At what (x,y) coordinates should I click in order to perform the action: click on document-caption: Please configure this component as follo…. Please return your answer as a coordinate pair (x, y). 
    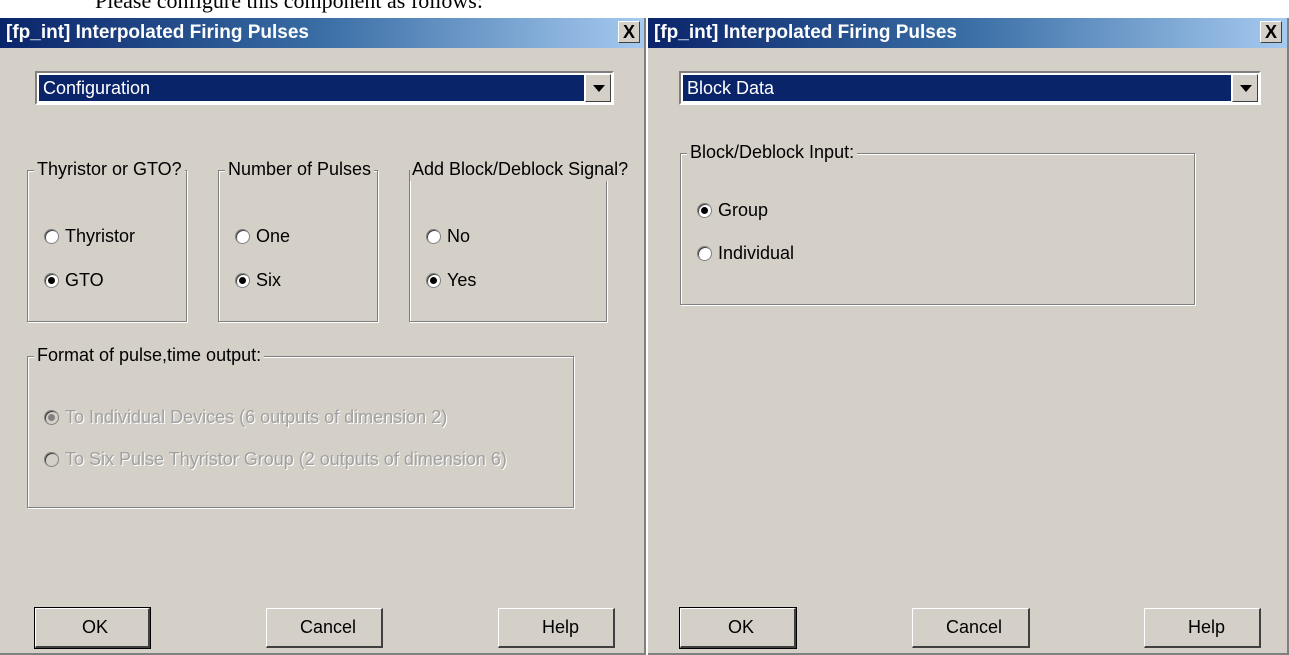
    Looking at the image, I should click on (644, 9).